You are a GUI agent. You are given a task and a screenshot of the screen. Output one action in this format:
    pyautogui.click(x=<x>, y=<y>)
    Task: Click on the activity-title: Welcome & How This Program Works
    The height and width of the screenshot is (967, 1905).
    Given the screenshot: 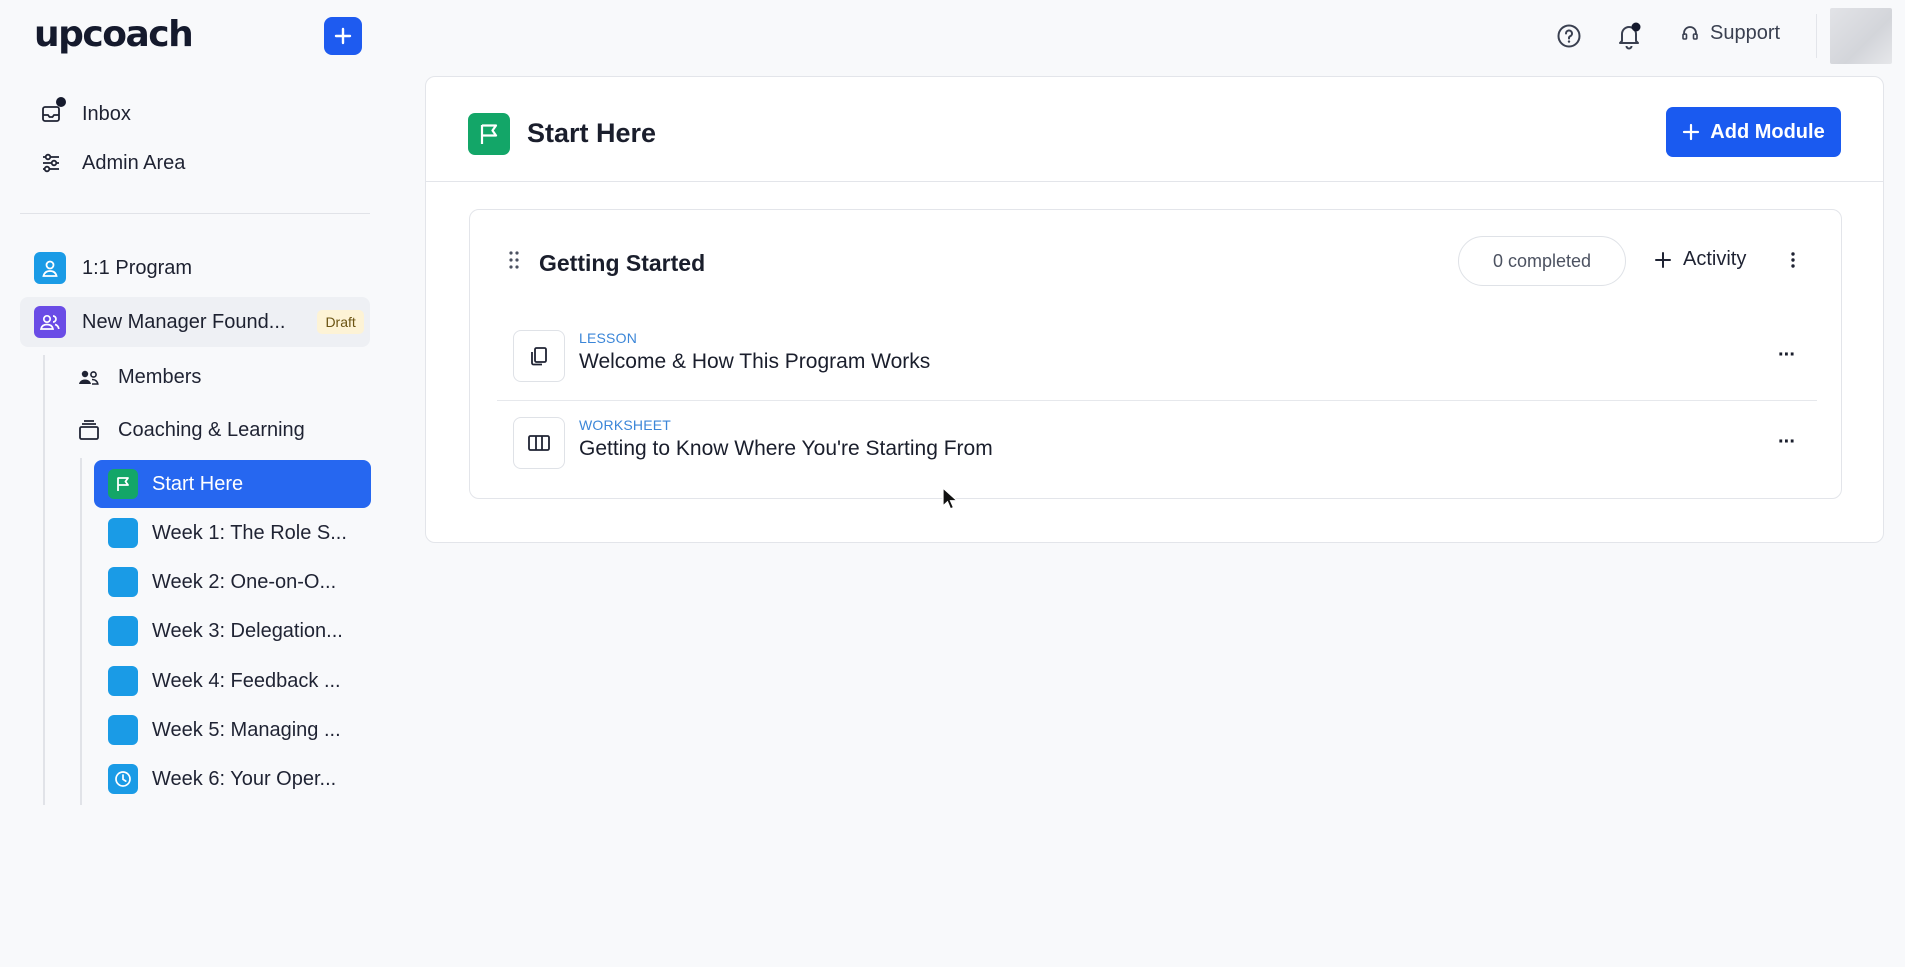 What is the action you would take?
    pyautogui.click(x=755, y=361)
    